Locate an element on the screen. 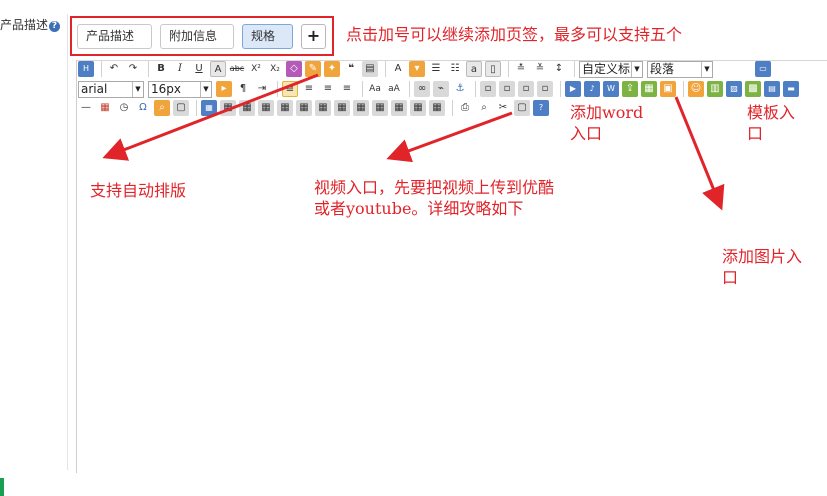  arrow-image is located at coordinates (699, 153).